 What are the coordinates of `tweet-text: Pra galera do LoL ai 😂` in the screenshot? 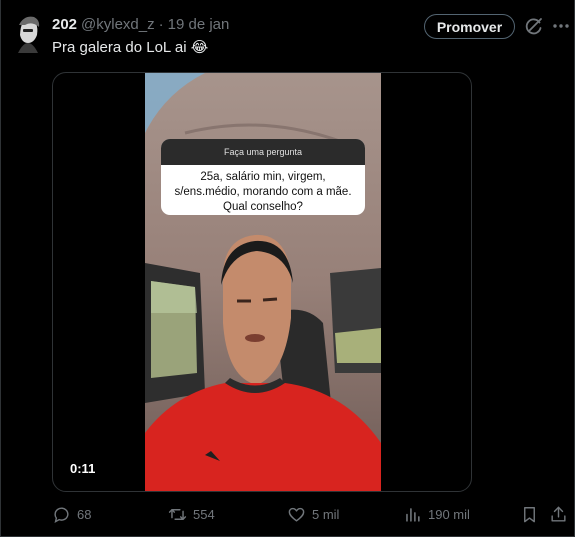 It's located at (130, 47).